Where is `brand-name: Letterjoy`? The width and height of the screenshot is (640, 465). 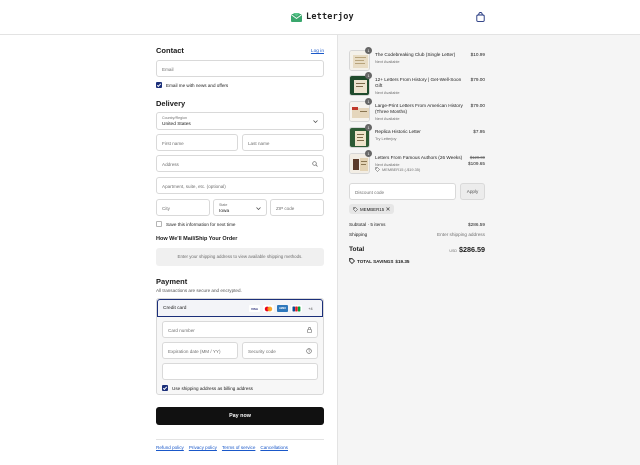
brand-name: Letterjoy is located at coordinates (330, 17).